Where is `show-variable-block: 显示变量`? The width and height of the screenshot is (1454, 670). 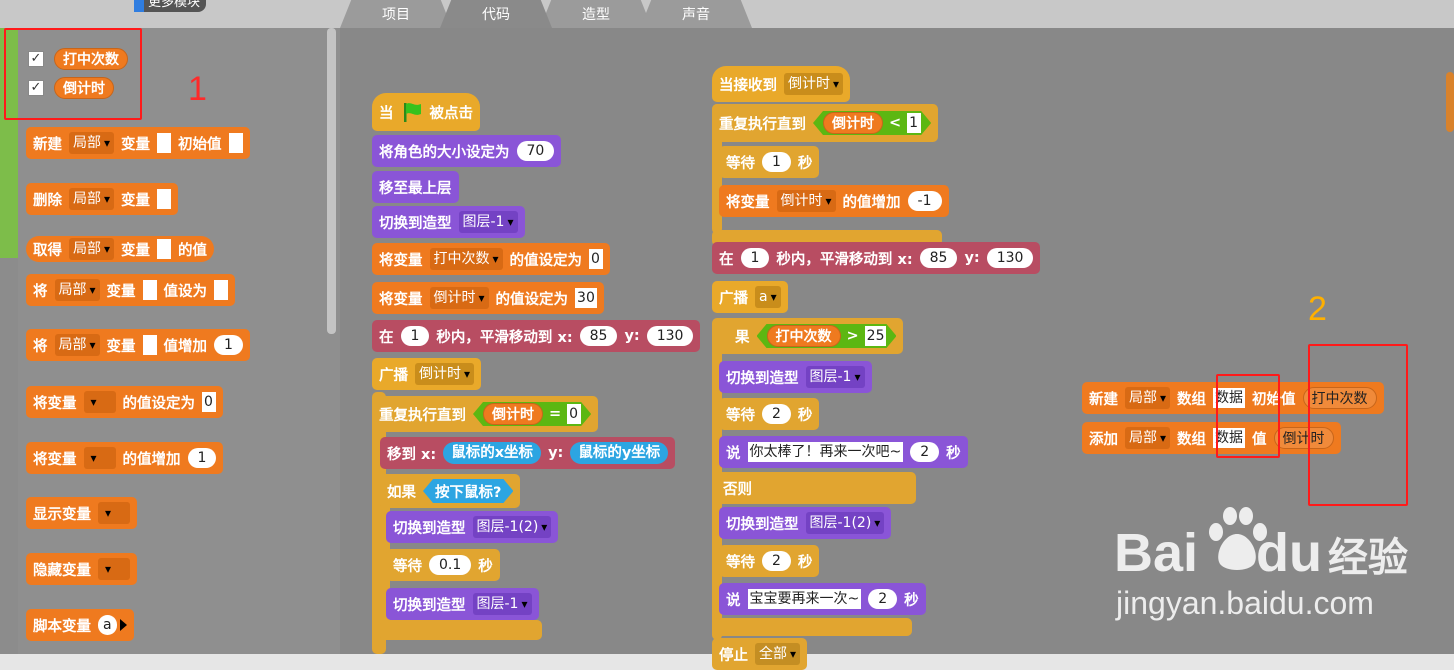
show-variable-block: 显示变量 is located at coordinates (81, 513).